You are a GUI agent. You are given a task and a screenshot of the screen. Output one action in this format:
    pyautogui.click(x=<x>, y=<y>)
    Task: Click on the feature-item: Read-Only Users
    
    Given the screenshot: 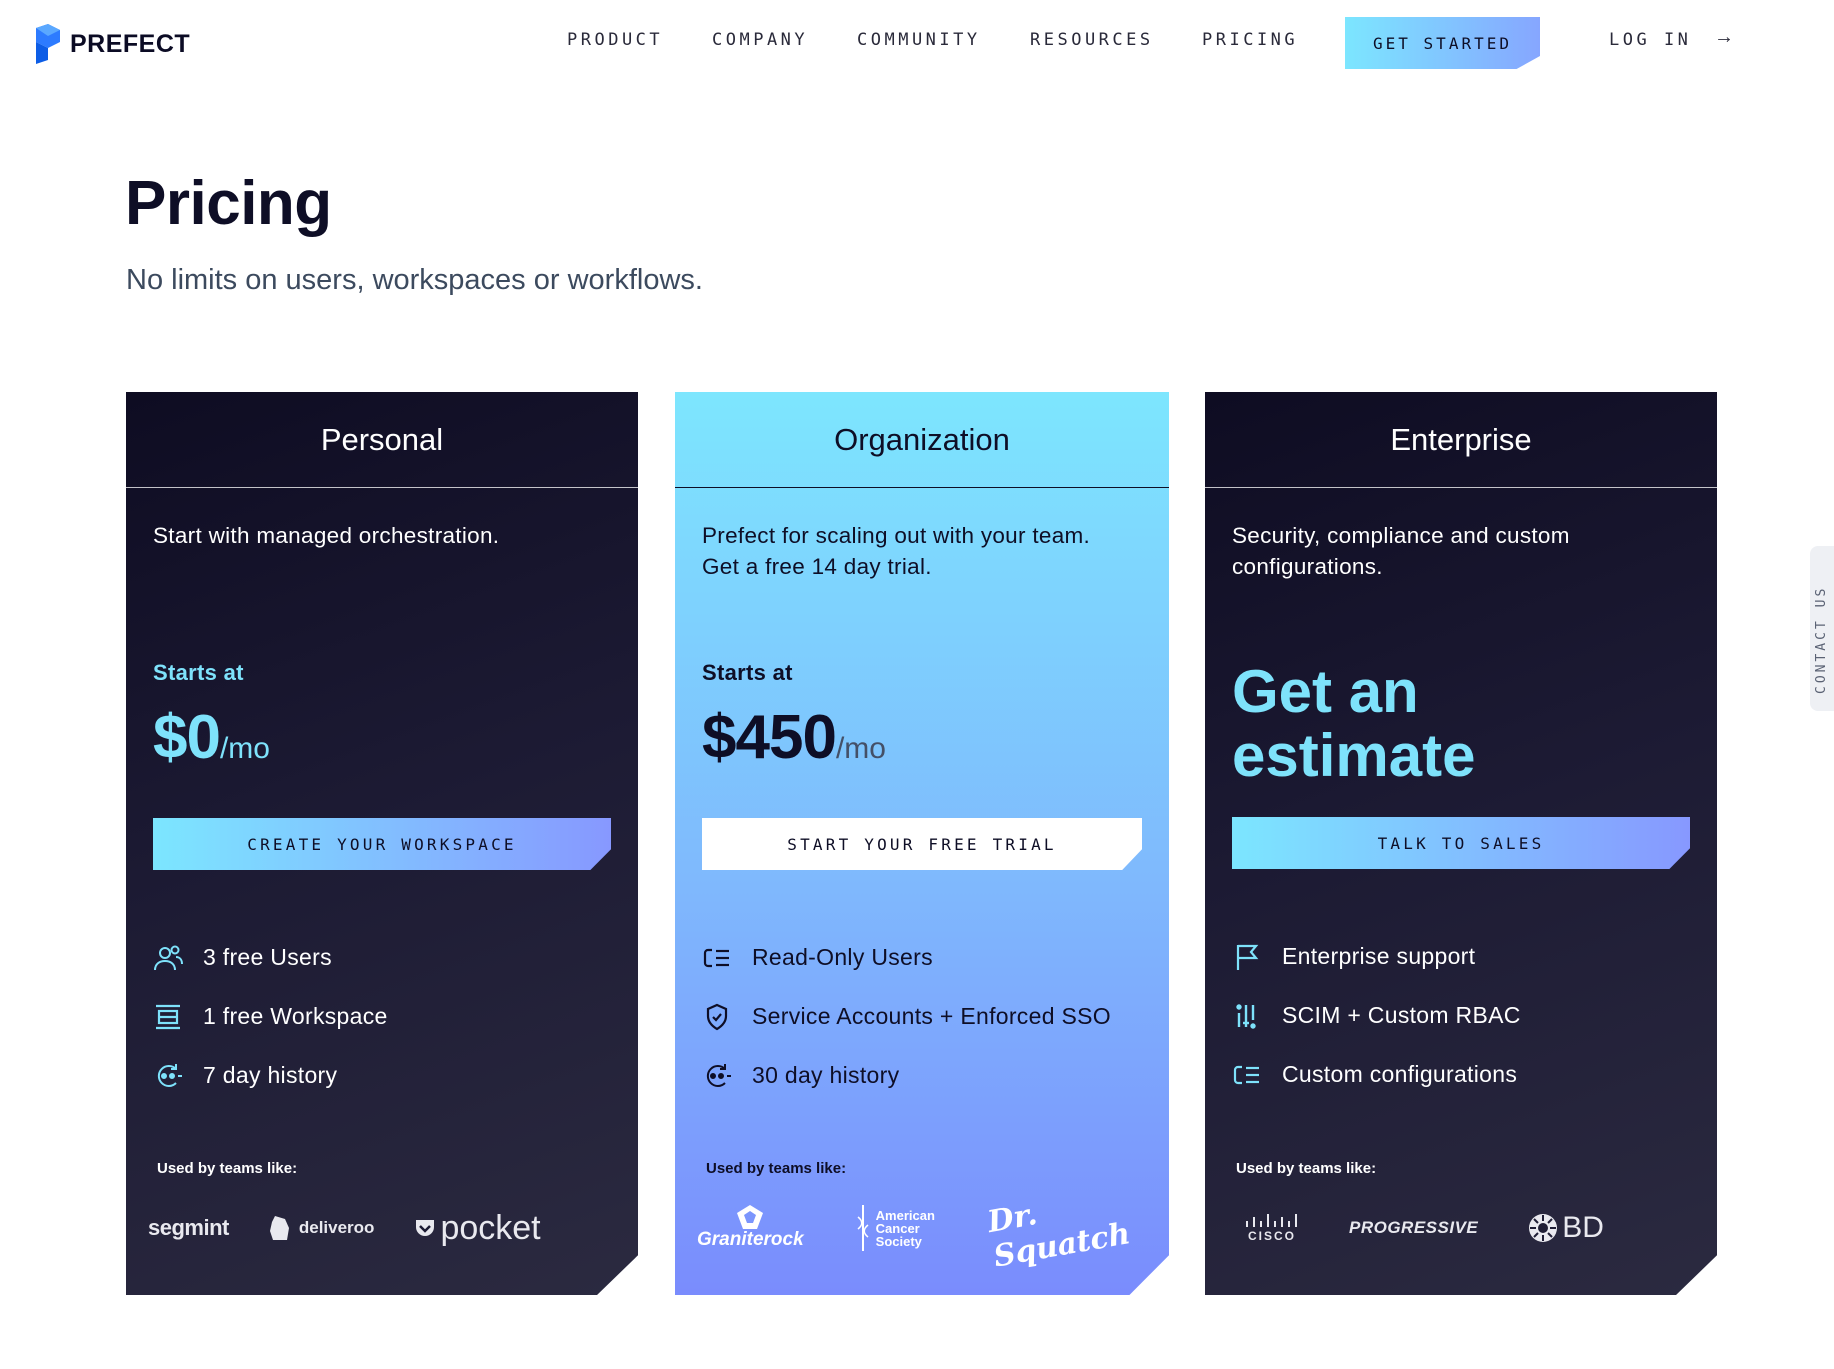 What is the action you would take?
    pyautogui.click(x=906, y=957)
    